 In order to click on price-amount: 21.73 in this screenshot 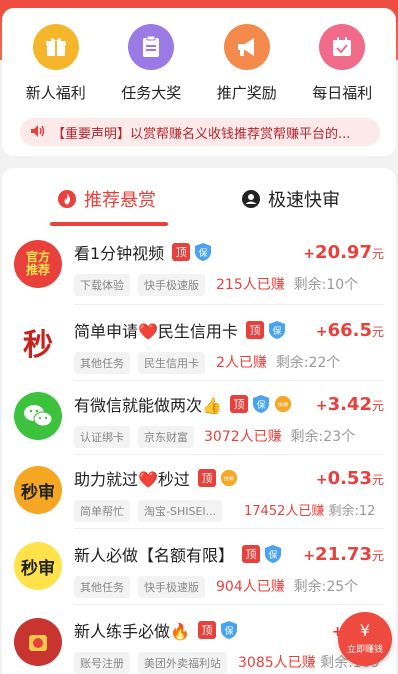, I will do `click(343, 554)`.